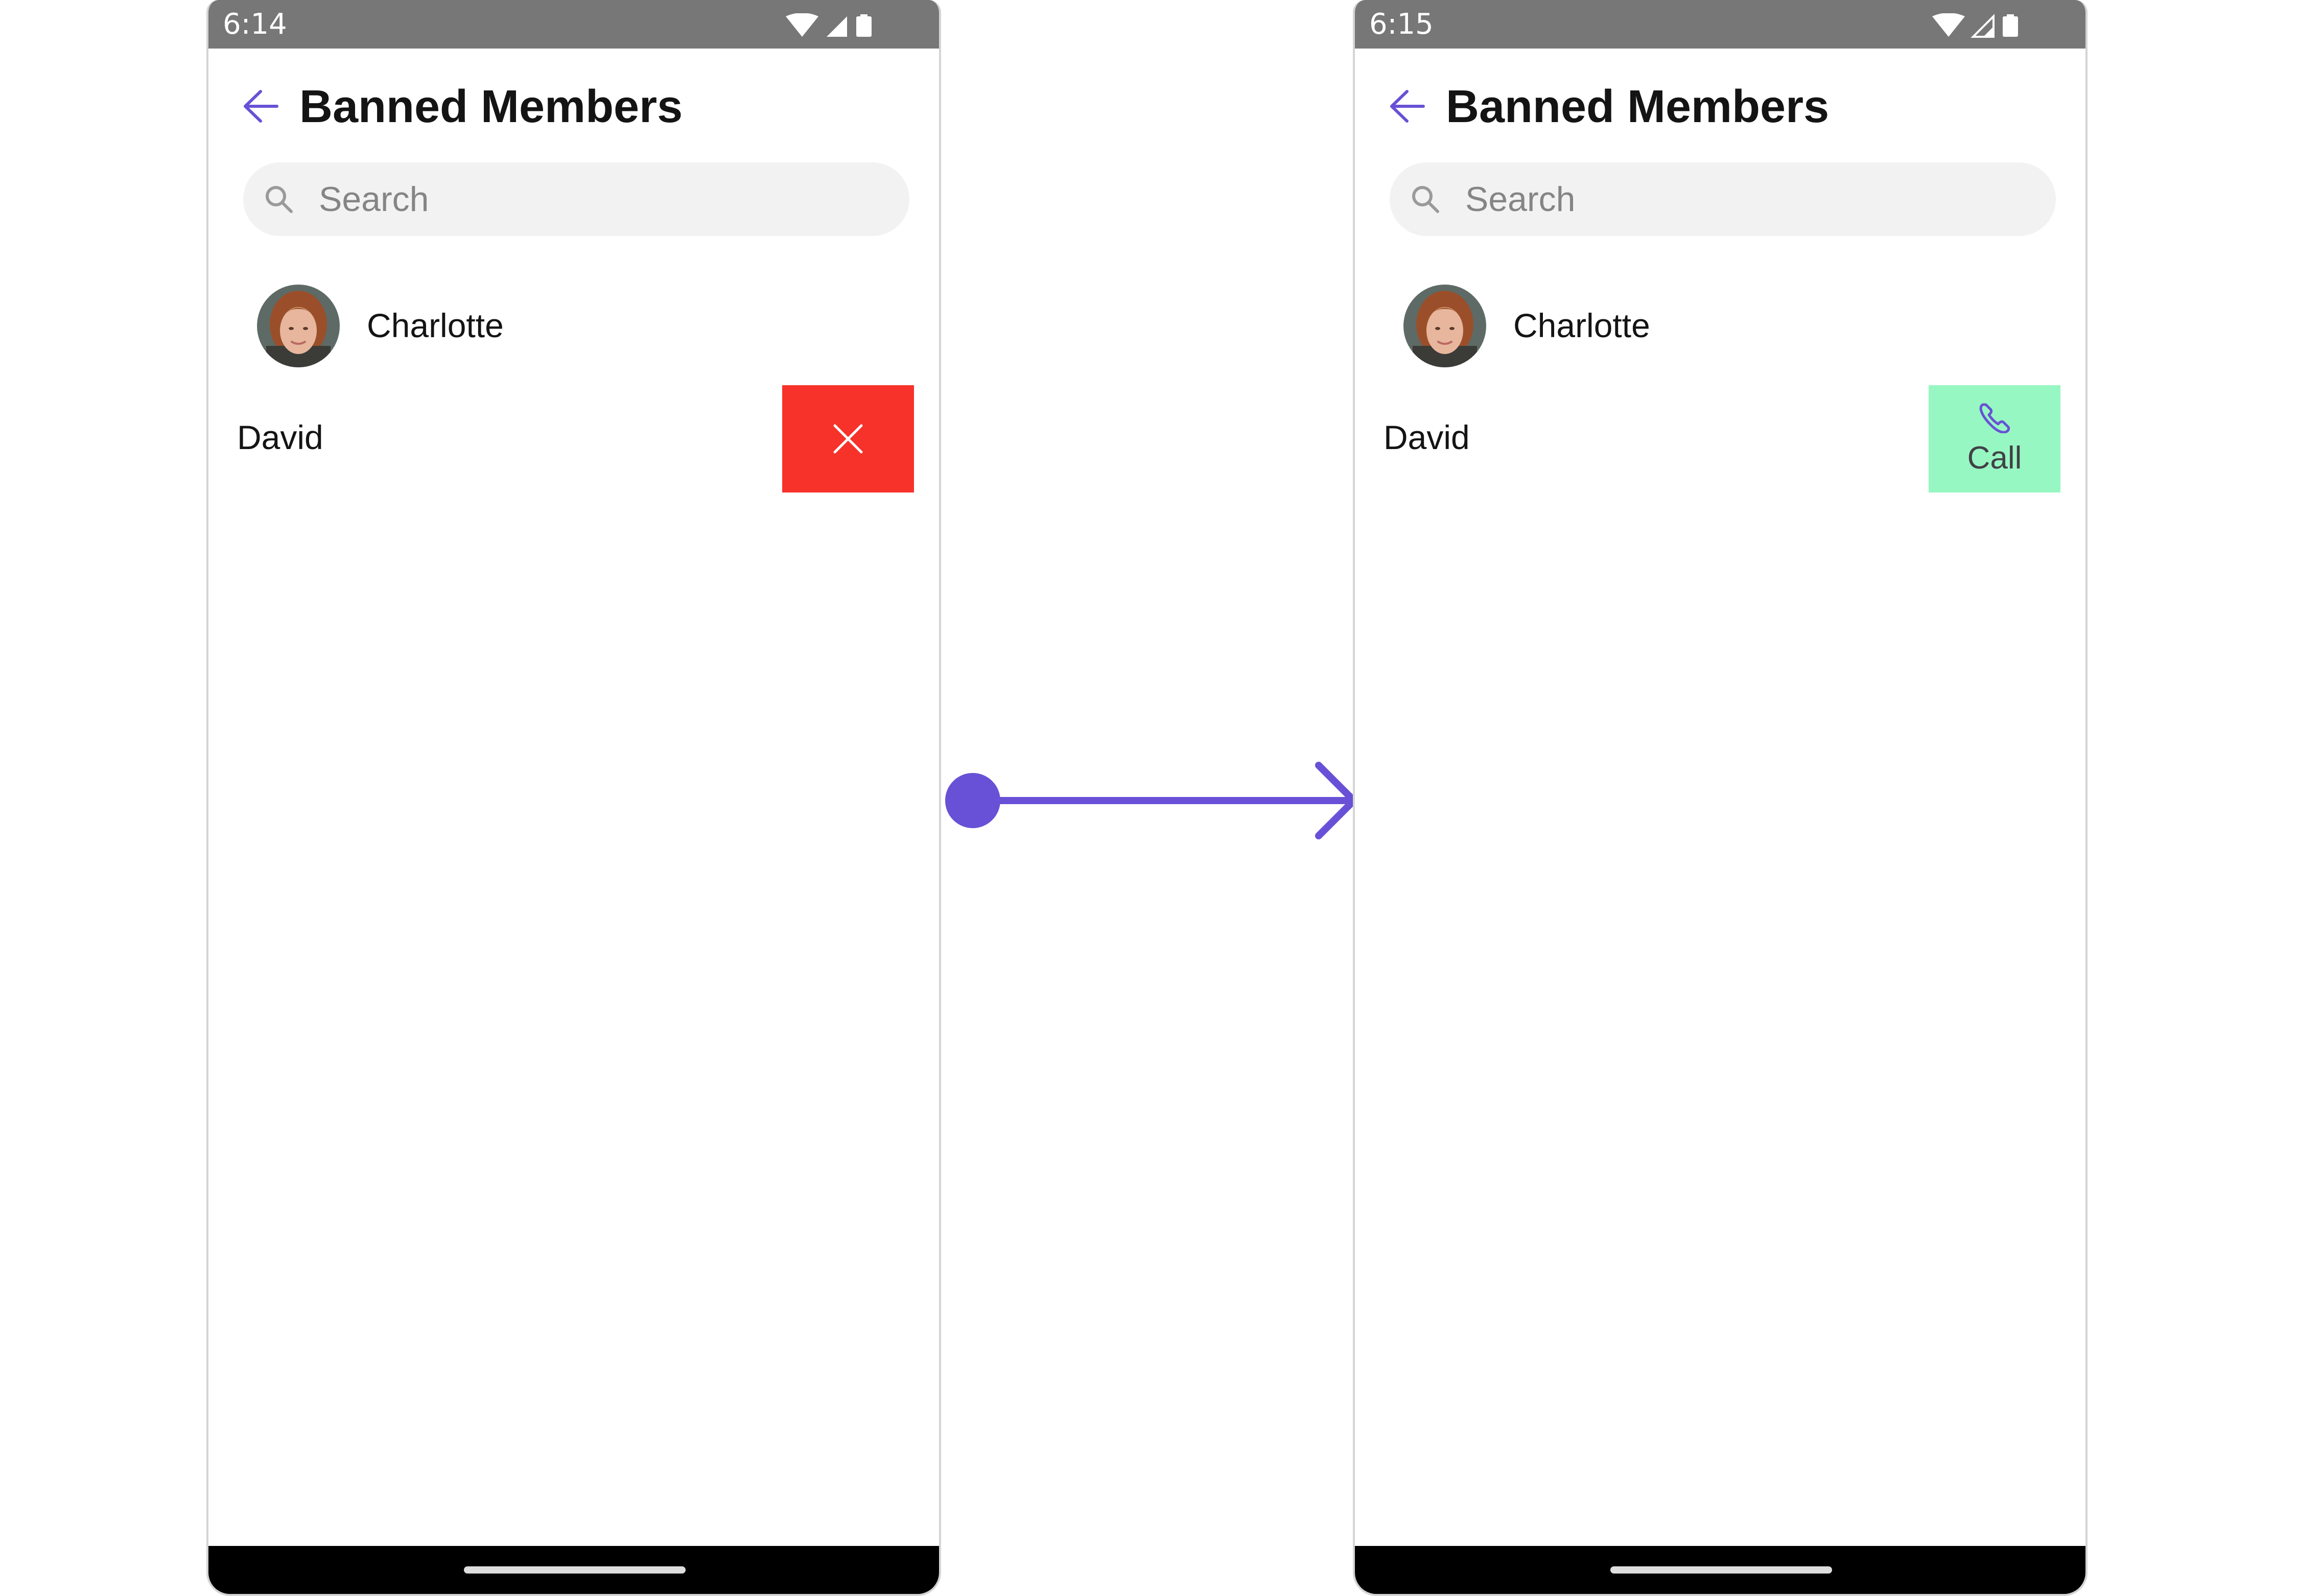 The width and height of the screenshot is (2298, 1596). Describe the element at coordinates (574, 24) in the screenshot. I see `status-bar: 6:14` at that location.